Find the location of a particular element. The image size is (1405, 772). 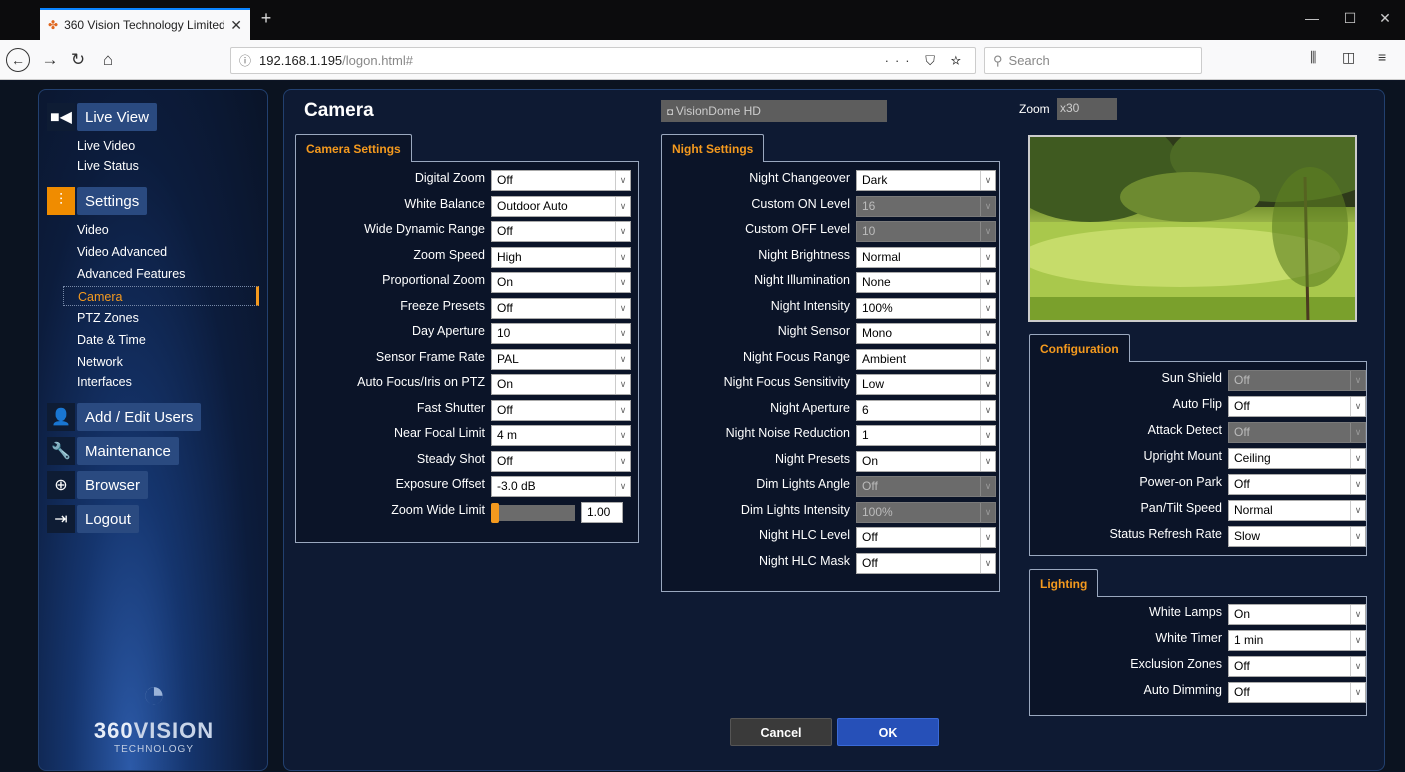

maximize-icon: ☐ is located at coordinates (1350, 18).